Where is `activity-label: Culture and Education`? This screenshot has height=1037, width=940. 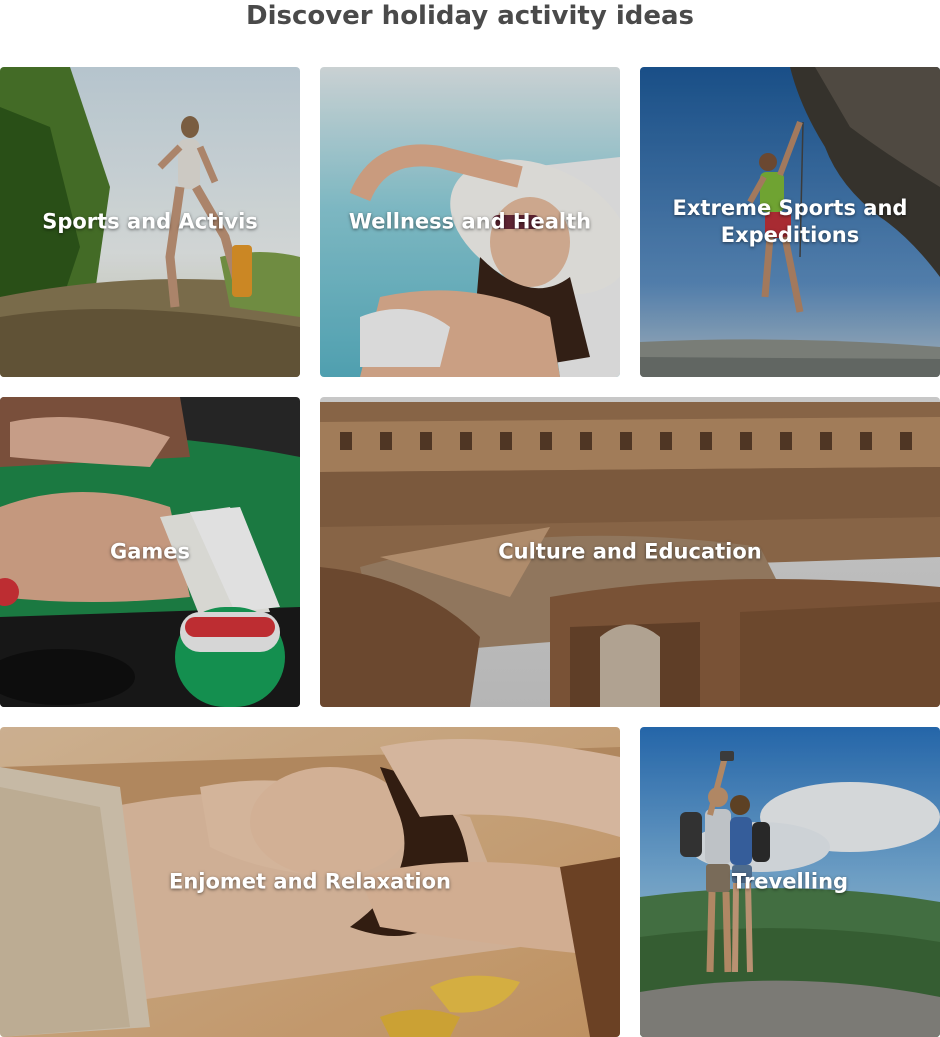 activity-label: Culture and Education is located at coordinates (630, 551).